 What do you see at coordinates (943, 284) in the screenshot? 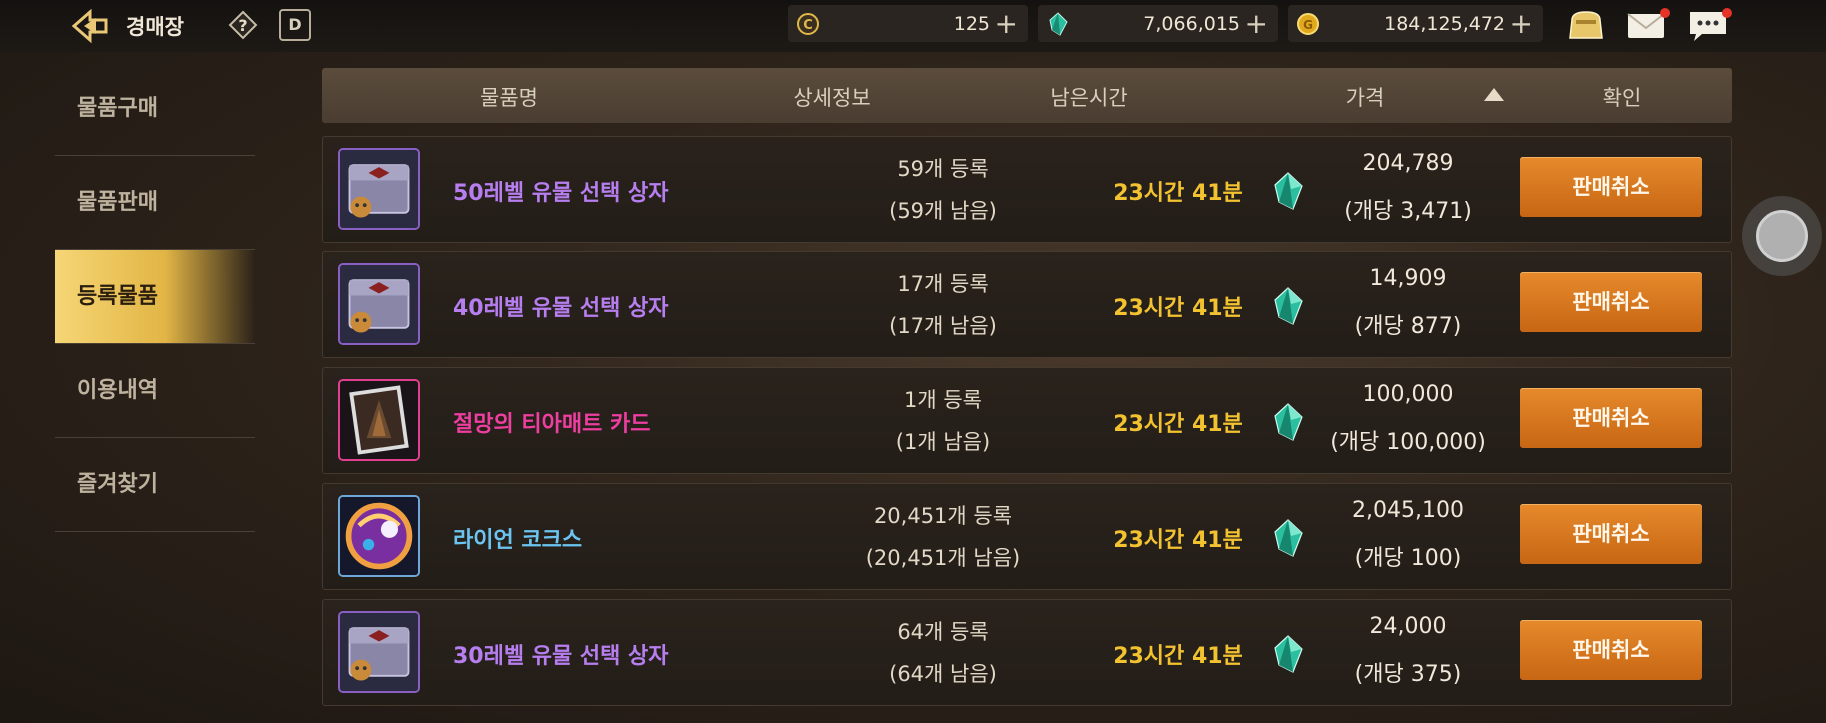
I see `registered-count: 17개 등록` at bounding box center [943, 284].